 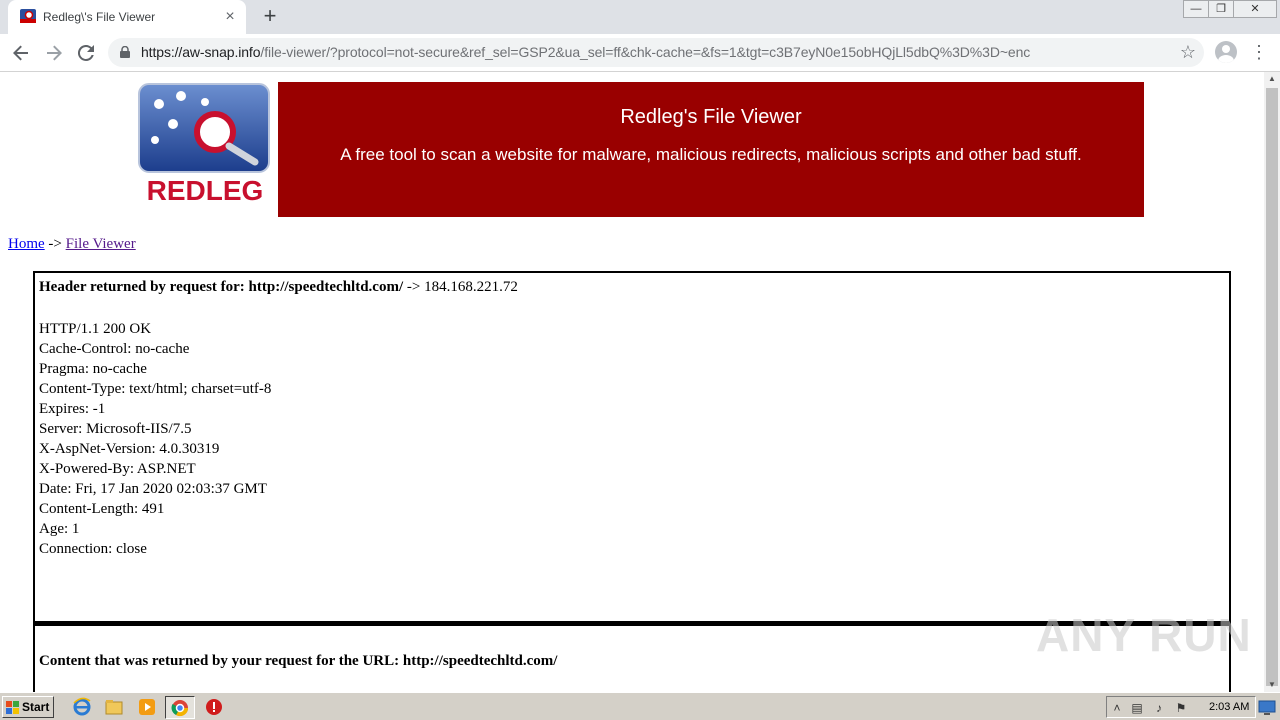 I want to click on banner-title: Redleg's File Viewer, so click(x=711, y=117).